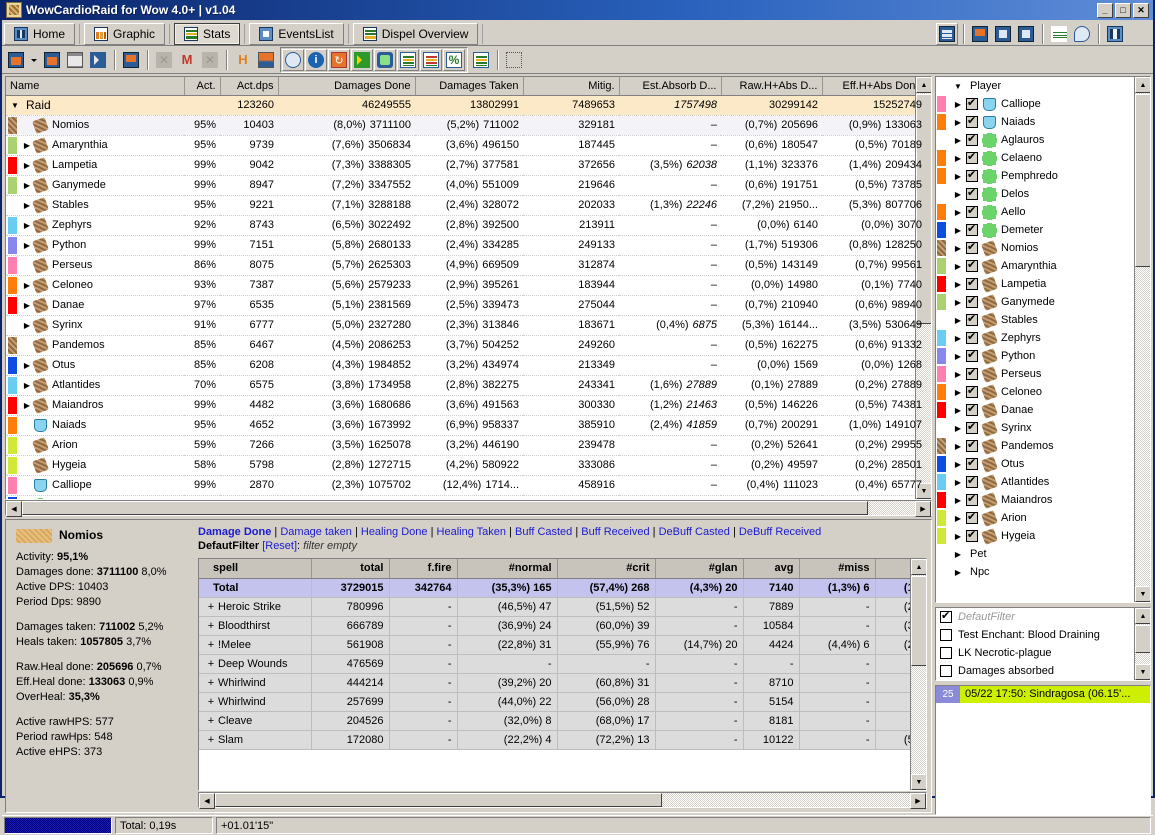 The height and width of the screenshot is (835, 1155). I want to click on grid-view-button, so click(947, 34).